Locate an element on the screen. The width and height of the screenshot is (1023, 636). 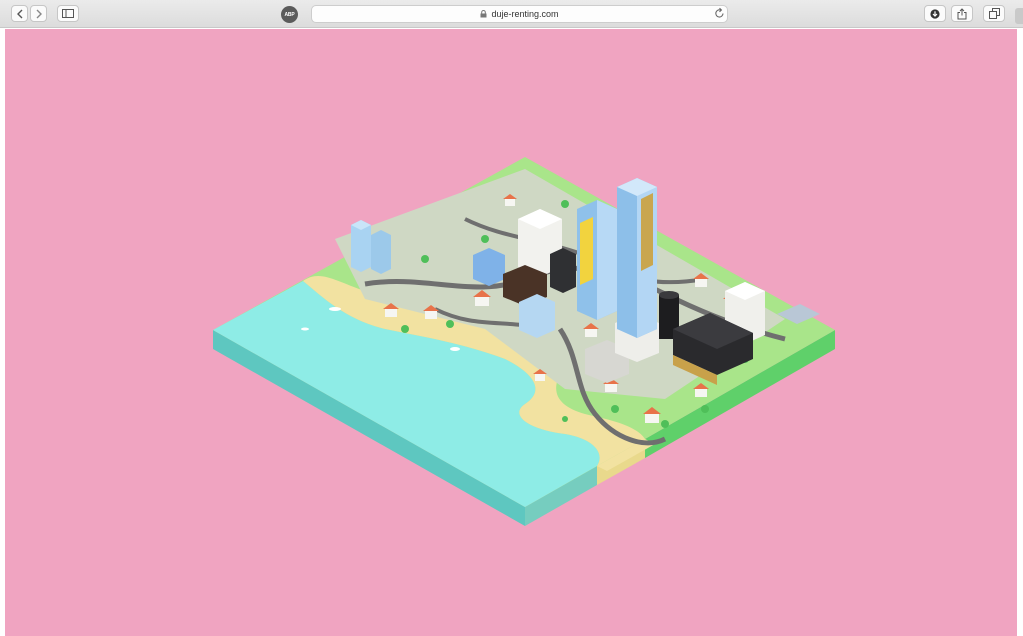
sidebar-button is located at coordinates (68, 13).